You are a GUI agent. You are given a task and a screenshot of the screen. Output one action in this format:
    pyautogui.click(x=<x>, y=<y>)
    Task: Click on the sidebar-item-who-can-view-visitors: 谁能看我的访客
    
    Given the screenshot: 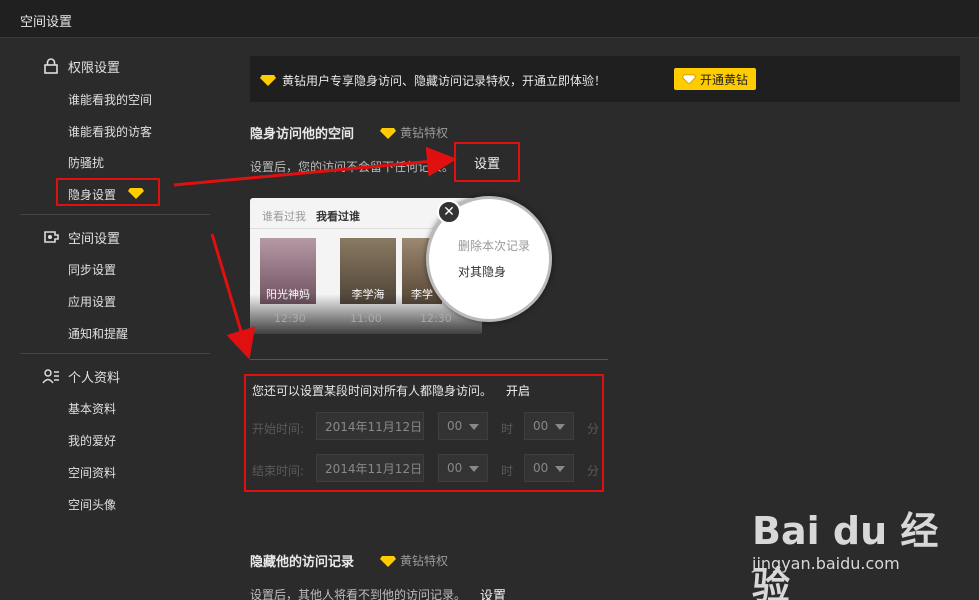 What is the action you would take?
    pyautogui.click(x=110, y=131)
    